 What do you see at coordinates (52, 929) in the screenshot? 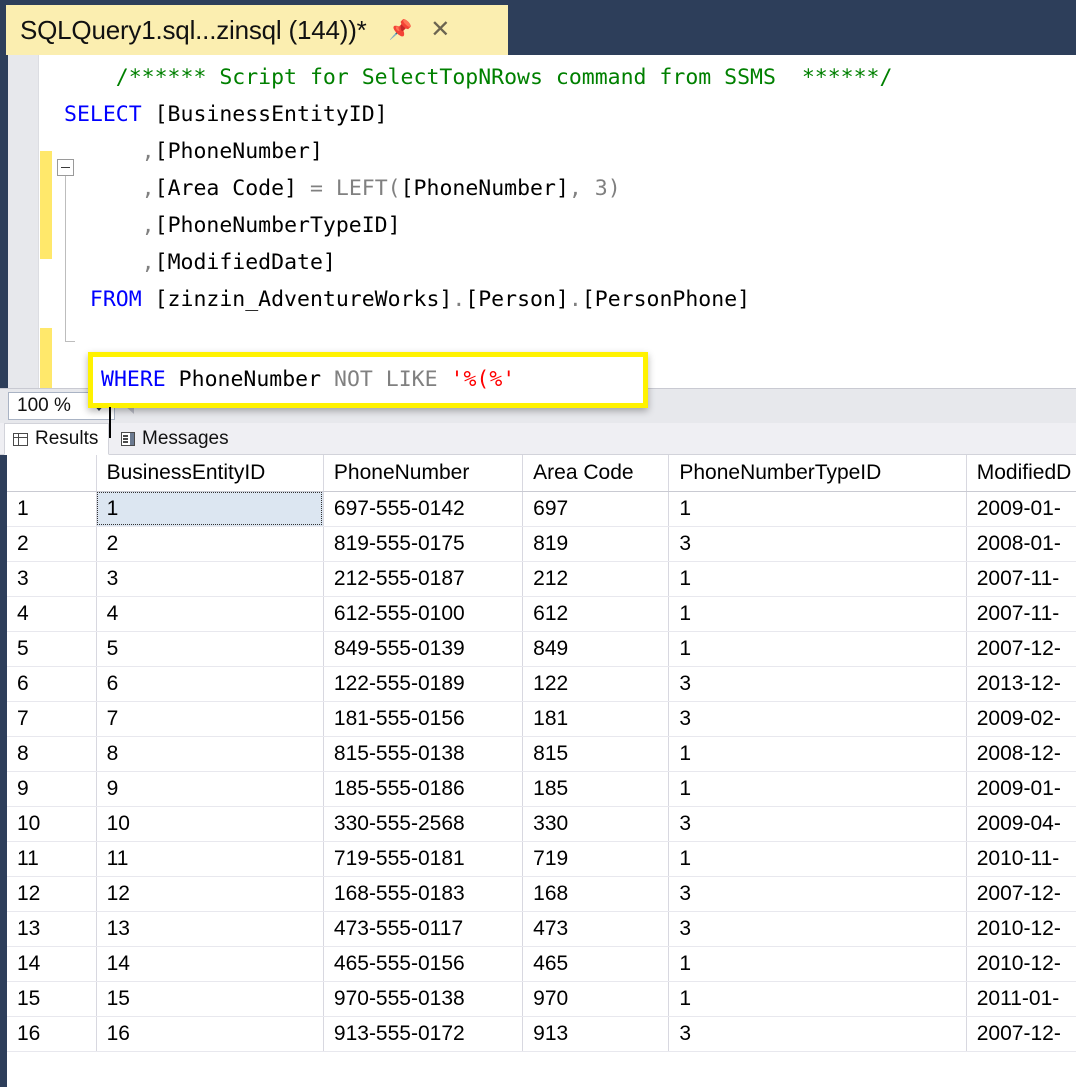
I see `cell-rownum: 13` at bounding box center [52, 929].